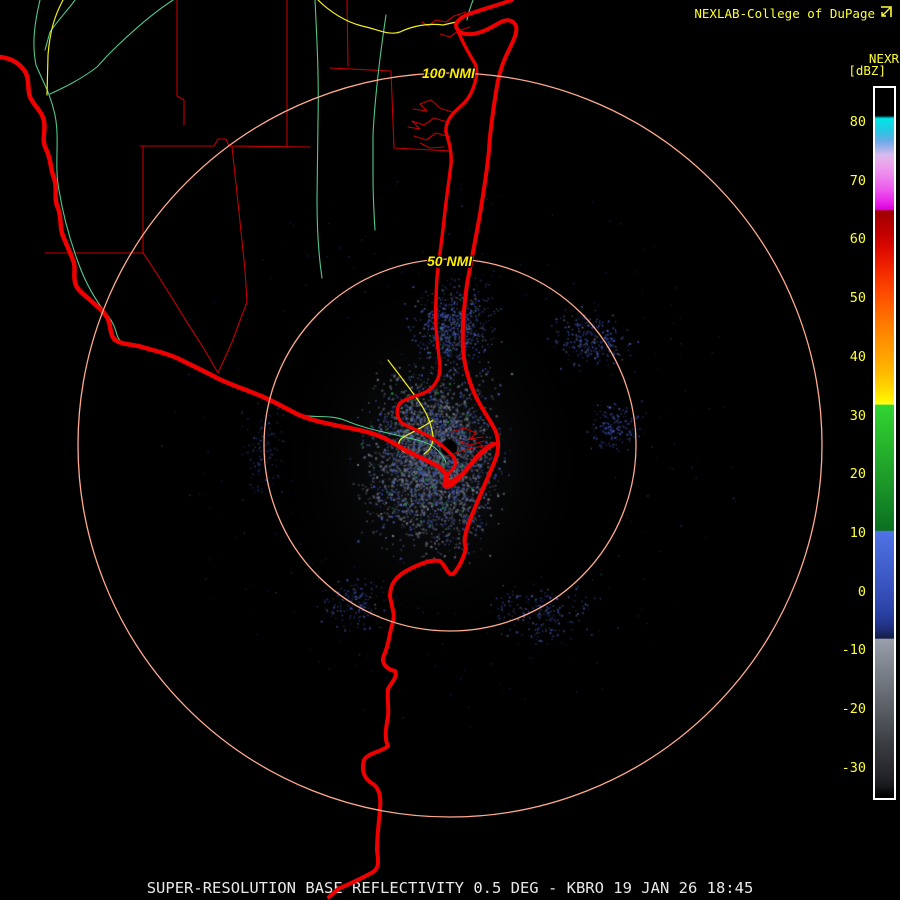 The width and height of the screenshot is (900, 900). Describe the element at coordinates (857, 122) in the screenshot. I see `colorbar-tick-label: 80` at that location.